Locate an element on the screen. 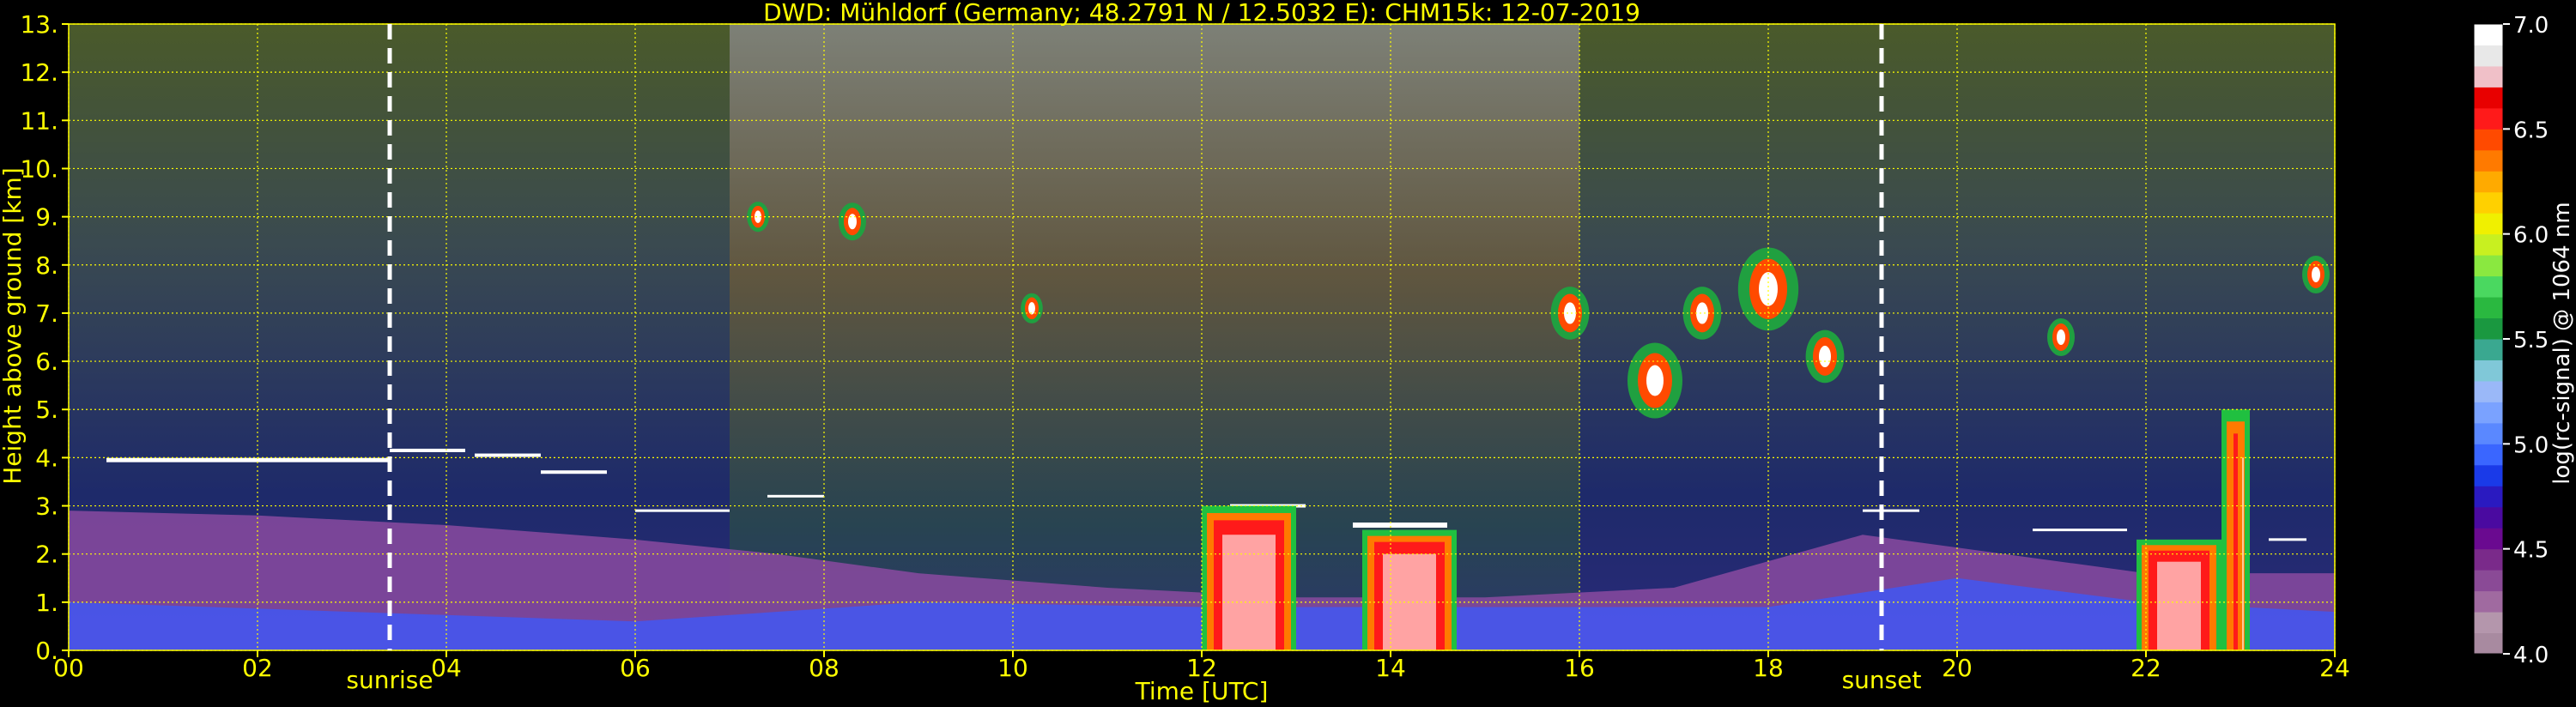  y-axis: 0.1.2.3.4.5.6.7.8.9.10.11.12.13. is located at coordinates (44, 337).